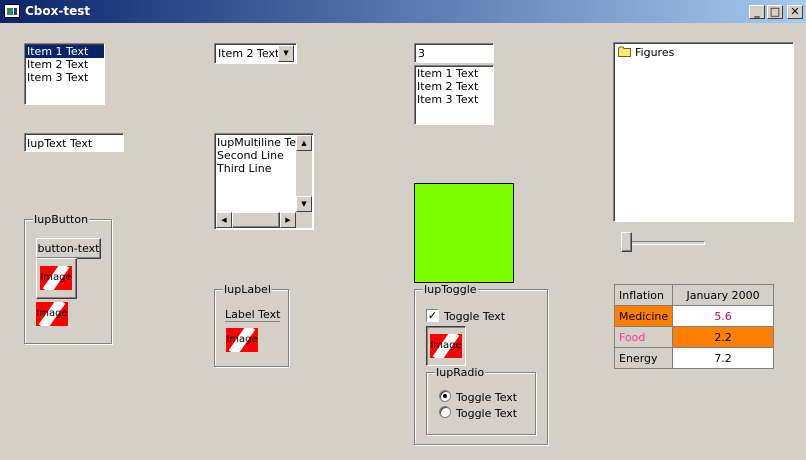  I want to click on multiline-line: Second Line, so click(250, 155).